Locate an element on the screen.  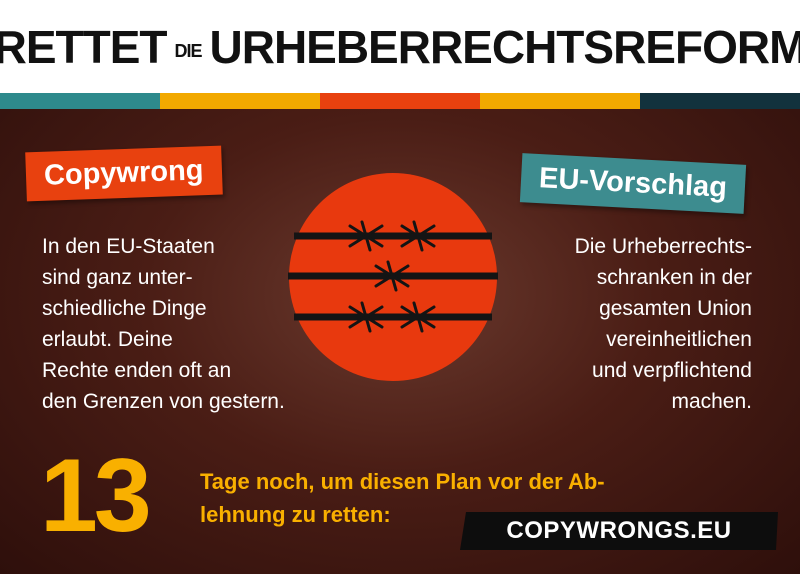
website-url: COPYWRONGS.EU is located at coordinates (618, 531).